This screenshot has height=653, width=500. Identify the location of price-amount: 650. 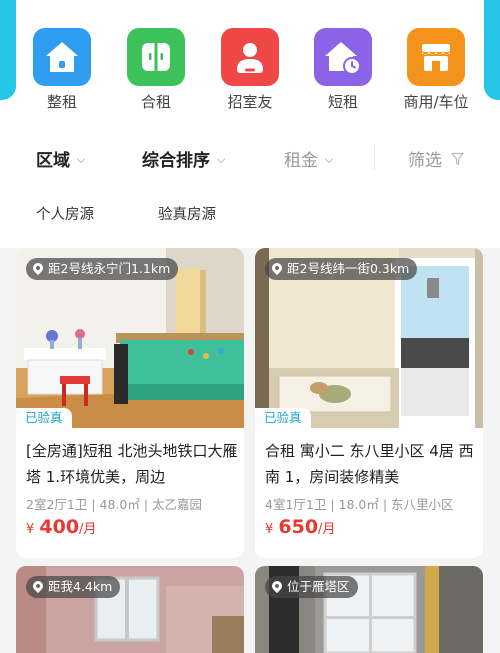
(298, 527).